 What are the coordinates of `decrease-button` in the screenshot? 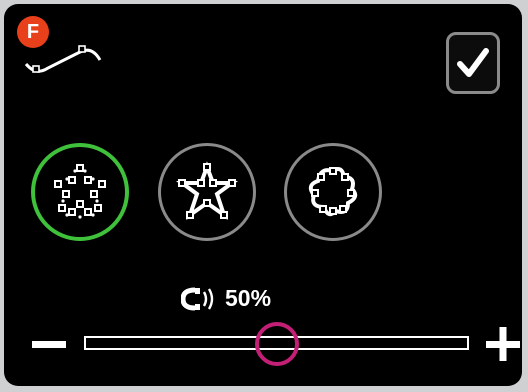 It's located at (50, 344).